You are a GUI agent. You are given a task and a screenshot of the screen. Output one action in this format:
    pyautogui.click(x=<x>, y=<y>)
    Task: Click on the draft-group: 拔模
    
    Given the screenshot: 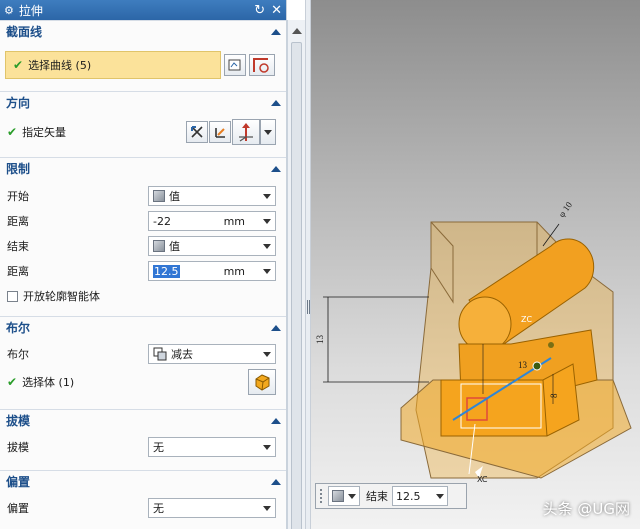 What is the action you would take?
    pyautogui.click(x=143, y=420)
    